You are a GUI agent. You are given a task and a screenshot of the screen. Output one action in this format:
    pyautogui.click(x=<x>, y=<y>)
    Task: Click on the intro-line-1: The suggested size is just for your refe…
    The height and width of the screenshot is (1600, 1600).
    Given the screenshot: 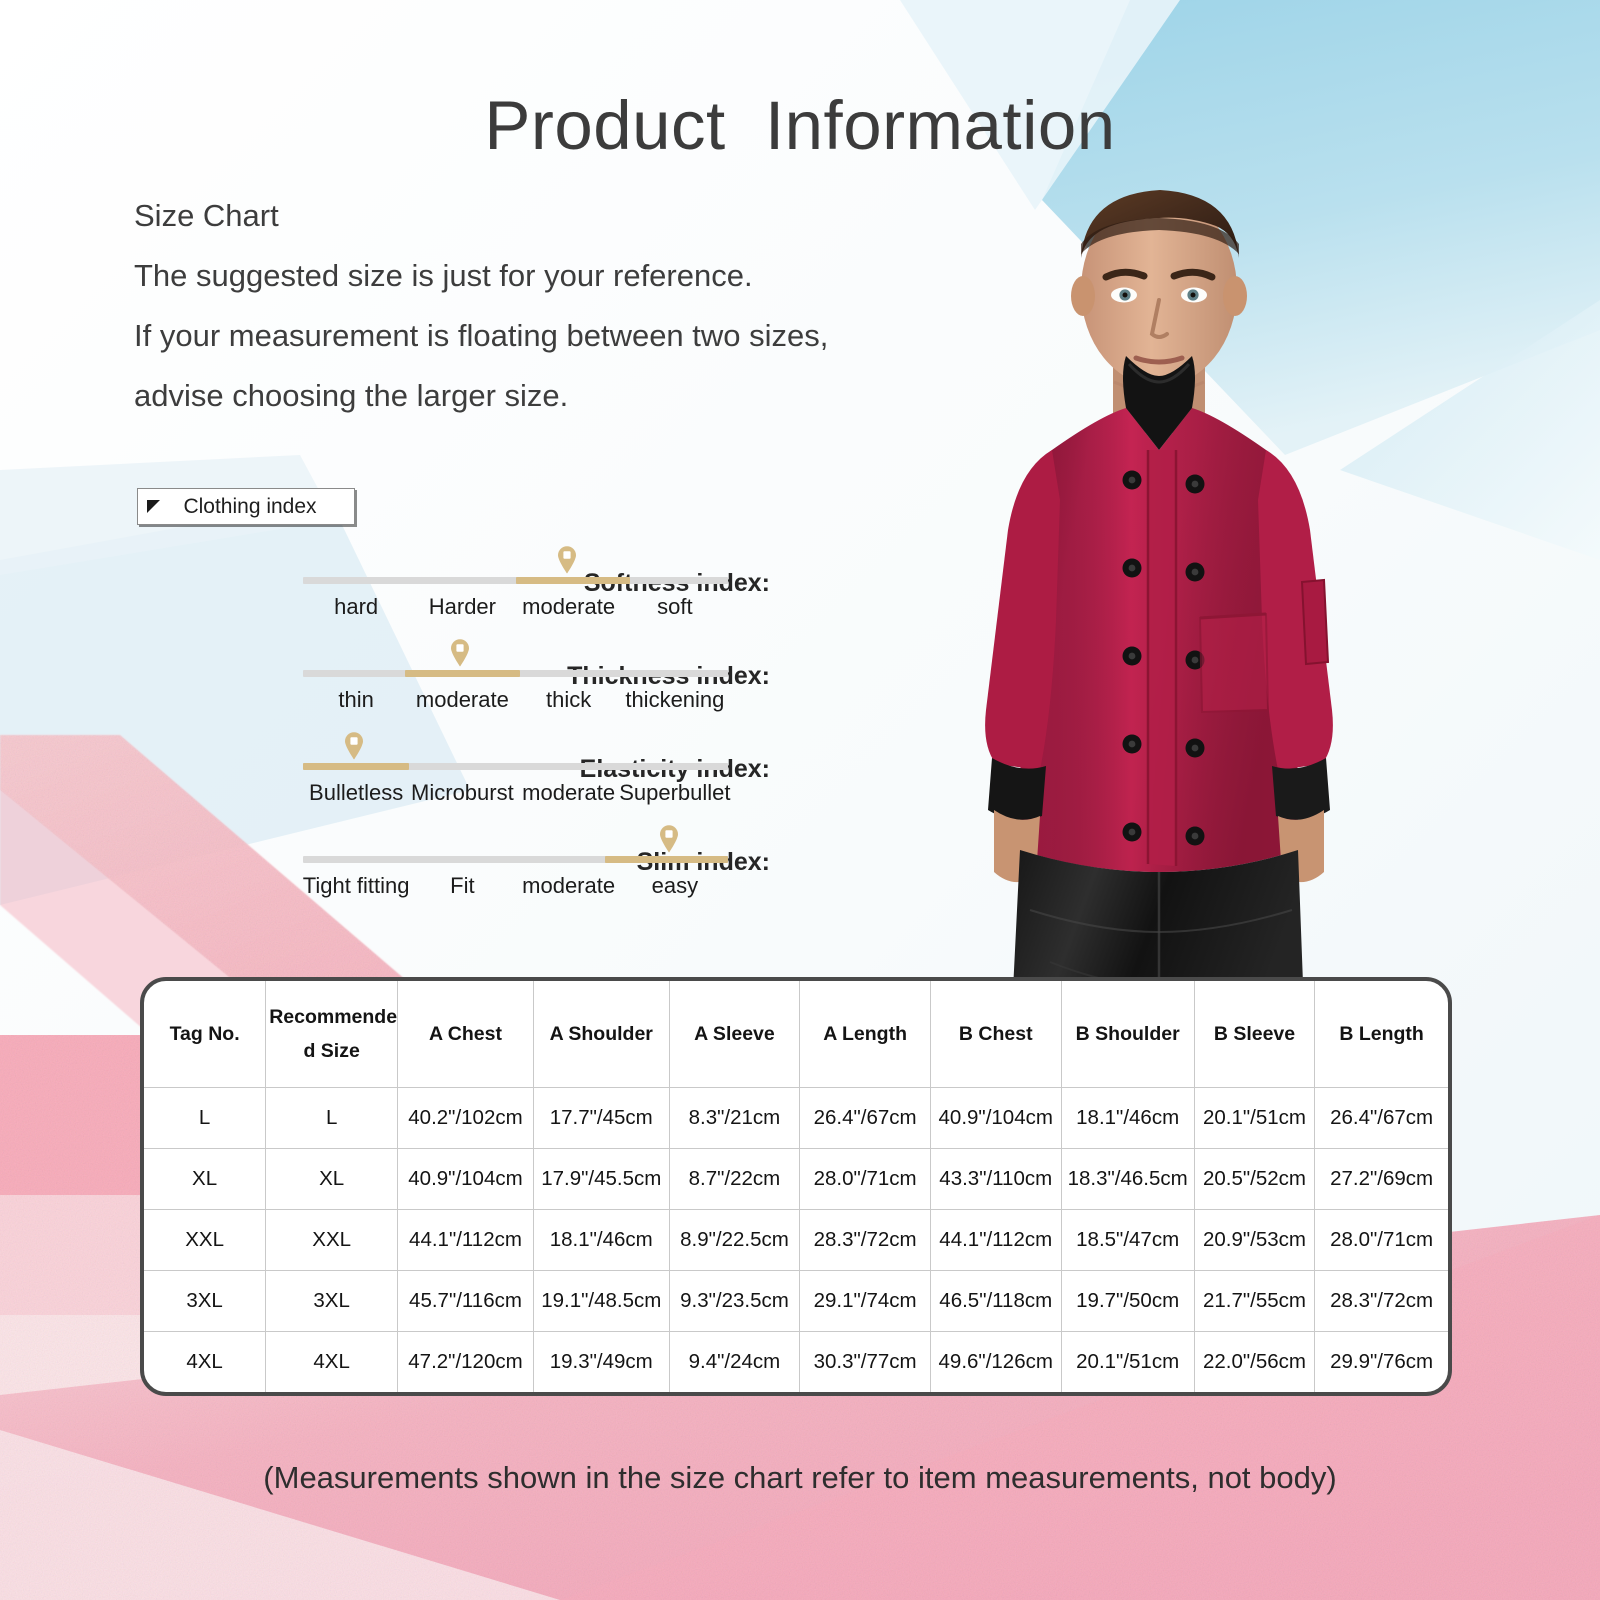 What is the action you would take?
    pyautogui.click(x=443, y=275)
    